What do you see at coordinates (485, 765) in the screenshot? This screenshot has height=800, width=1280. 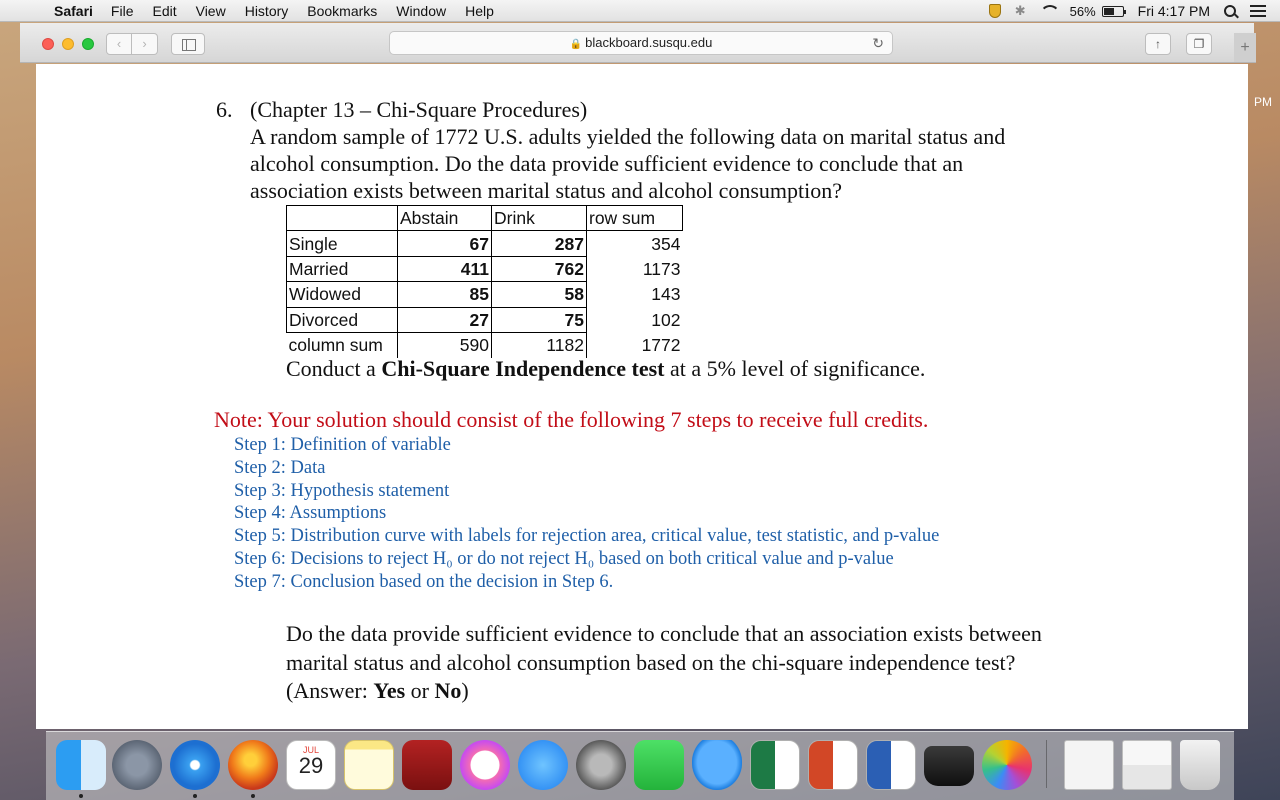 I see `itunes-icon` at bounding box center [485, 765].